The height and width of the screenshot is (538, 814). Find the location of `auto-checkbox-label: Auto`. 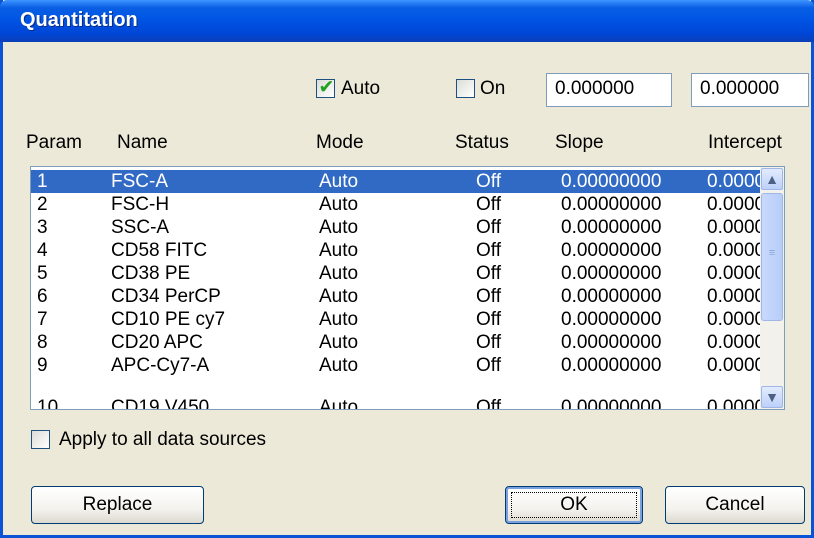

auto-checkbox-label: Auto is located at coordinates (361, 88).